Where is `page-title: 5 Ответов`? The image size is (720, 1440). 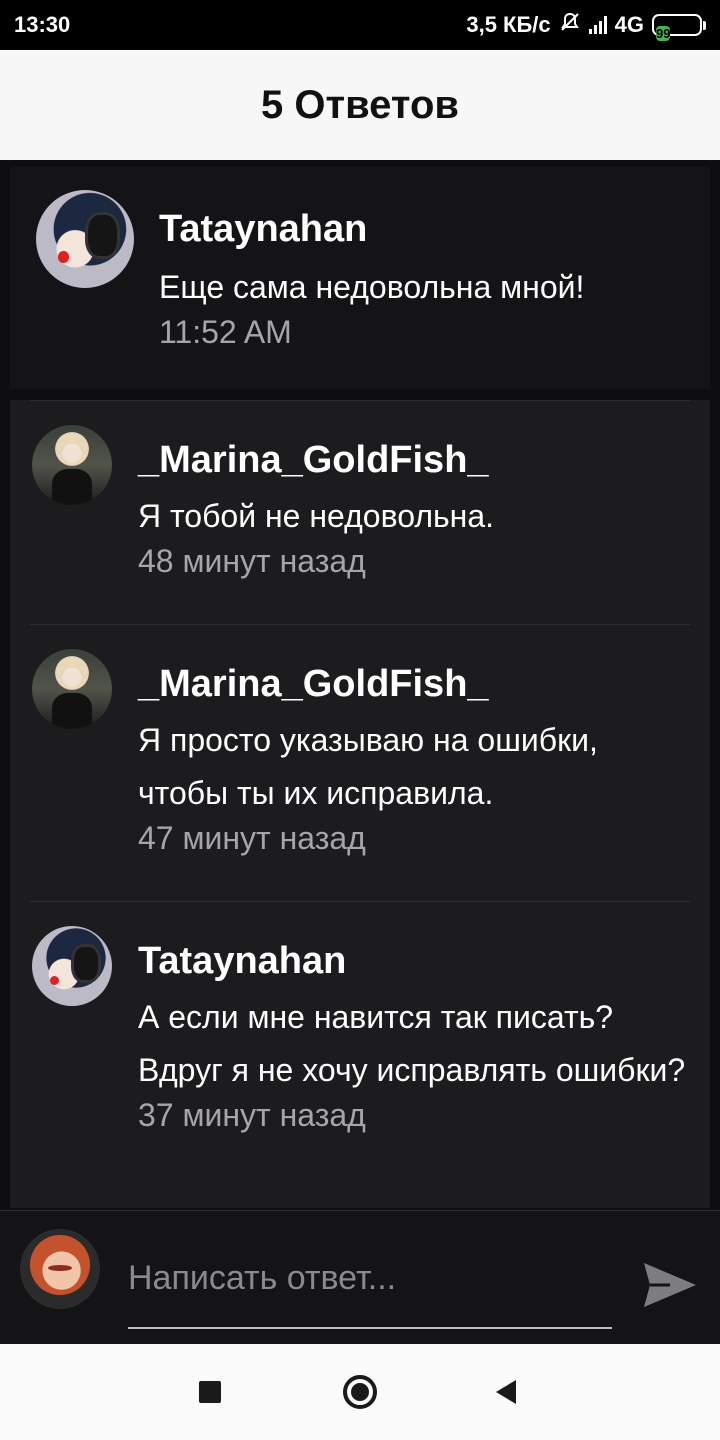 page-title: 5 Ответов is located at coordinates (360, 104).